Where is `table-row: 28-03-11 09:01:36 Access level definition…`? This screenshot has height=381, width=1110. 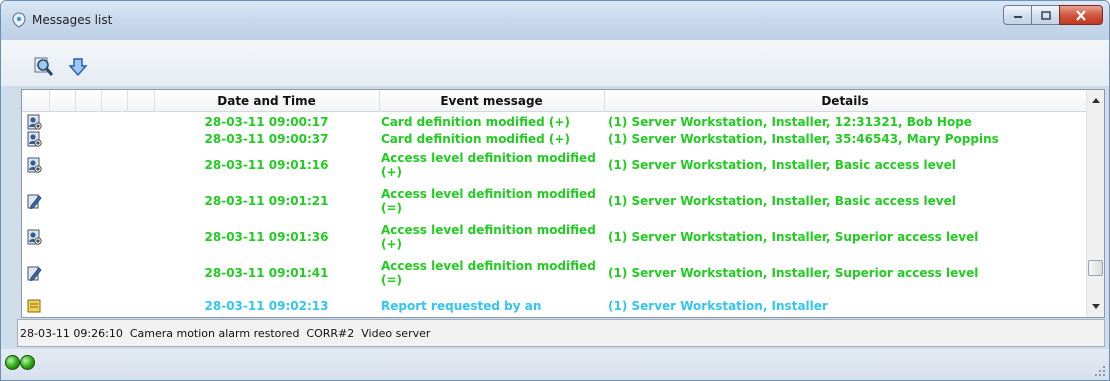
table-row: 28-03-11 09:01:36 Access level definition… is located at coordinates (554, 237).